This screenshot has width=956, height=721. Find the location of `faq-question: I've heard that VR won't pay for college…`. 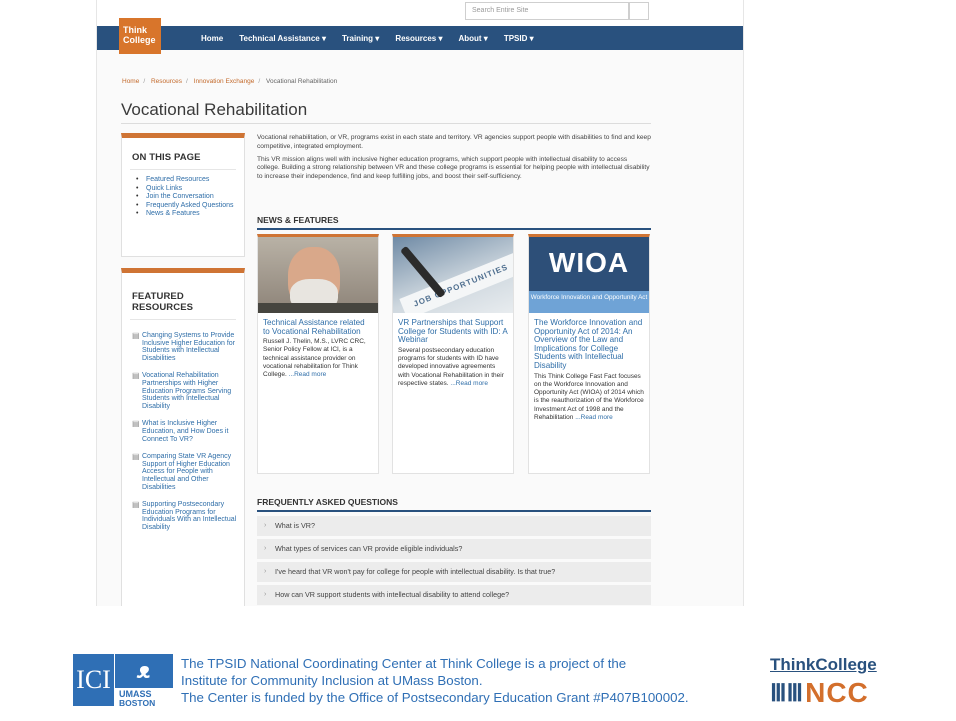

faq-question: I've heard that VR won't pay for college… is located at coordinates (415, 571).